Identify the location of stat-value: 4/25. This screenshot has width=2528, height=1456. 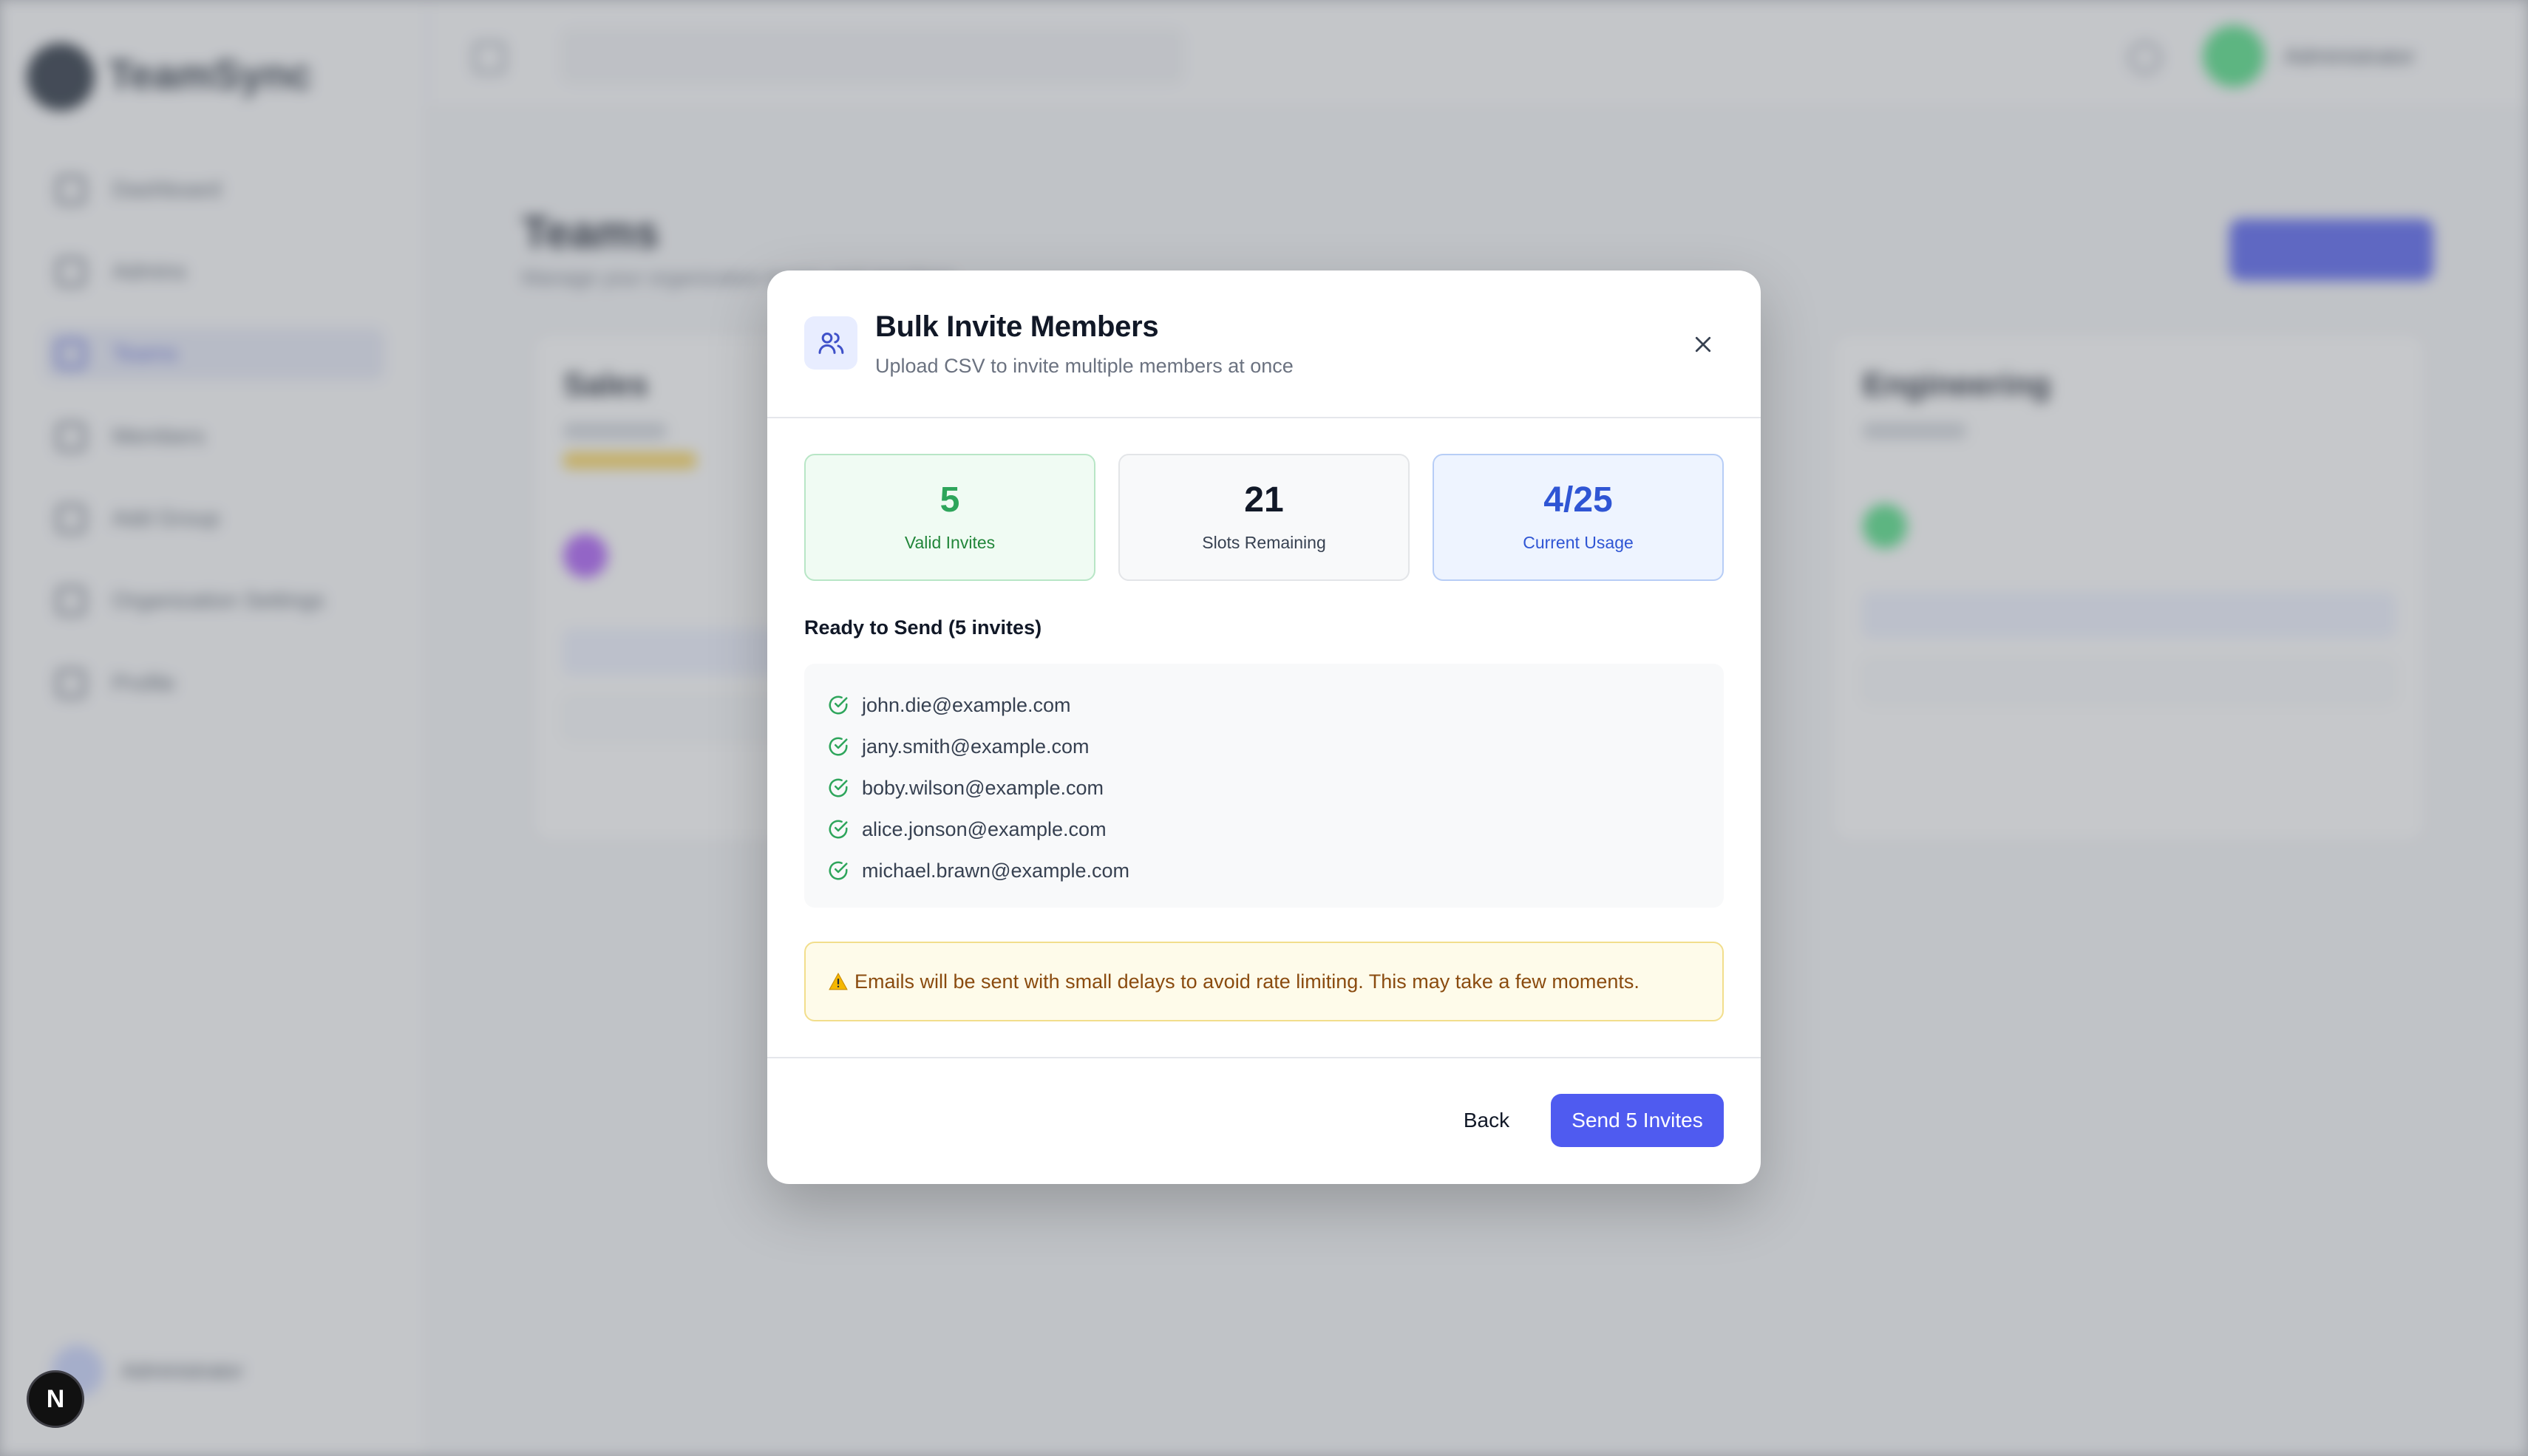
(1578, 500).